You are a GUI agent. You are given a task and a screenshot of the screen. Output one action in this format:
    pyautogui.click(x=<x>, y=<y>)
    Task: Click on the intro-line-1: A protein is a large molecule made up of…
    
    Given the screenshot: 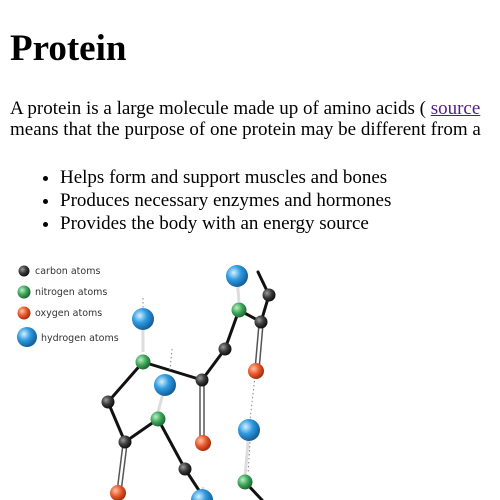 What is the action you would take?
    pyautogui.click(x=255, y=108)
    